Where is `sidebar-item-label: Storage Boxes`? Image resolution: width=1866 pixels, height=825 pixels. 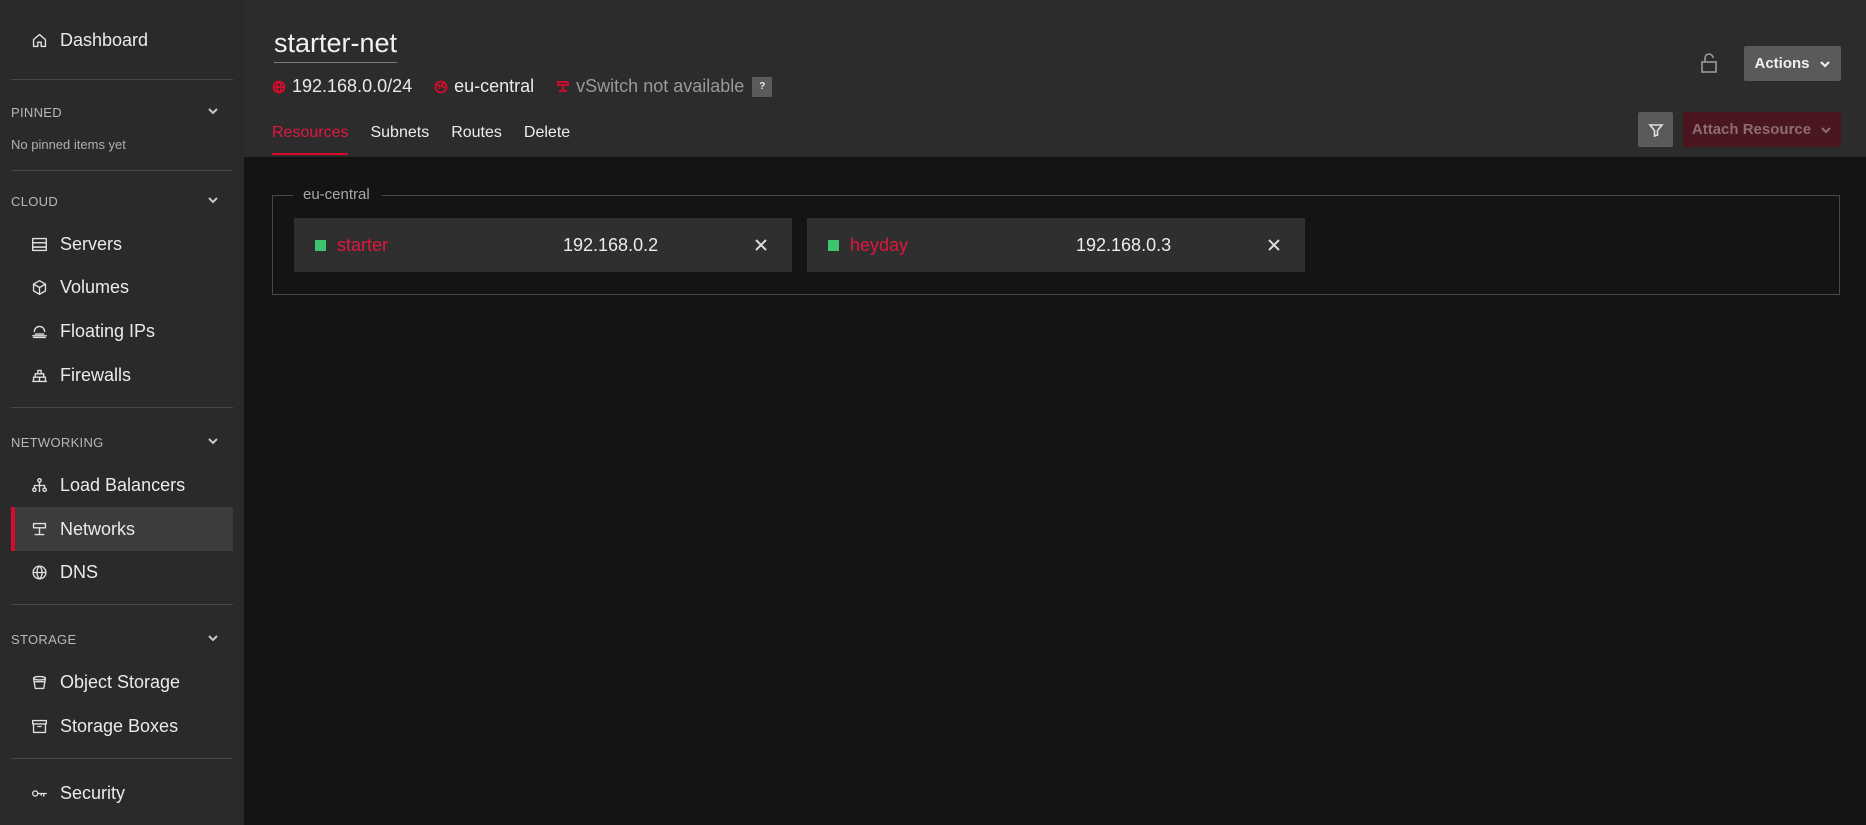
sidebar-item-label: Storage Boxes is located at coordinates (119, 725).